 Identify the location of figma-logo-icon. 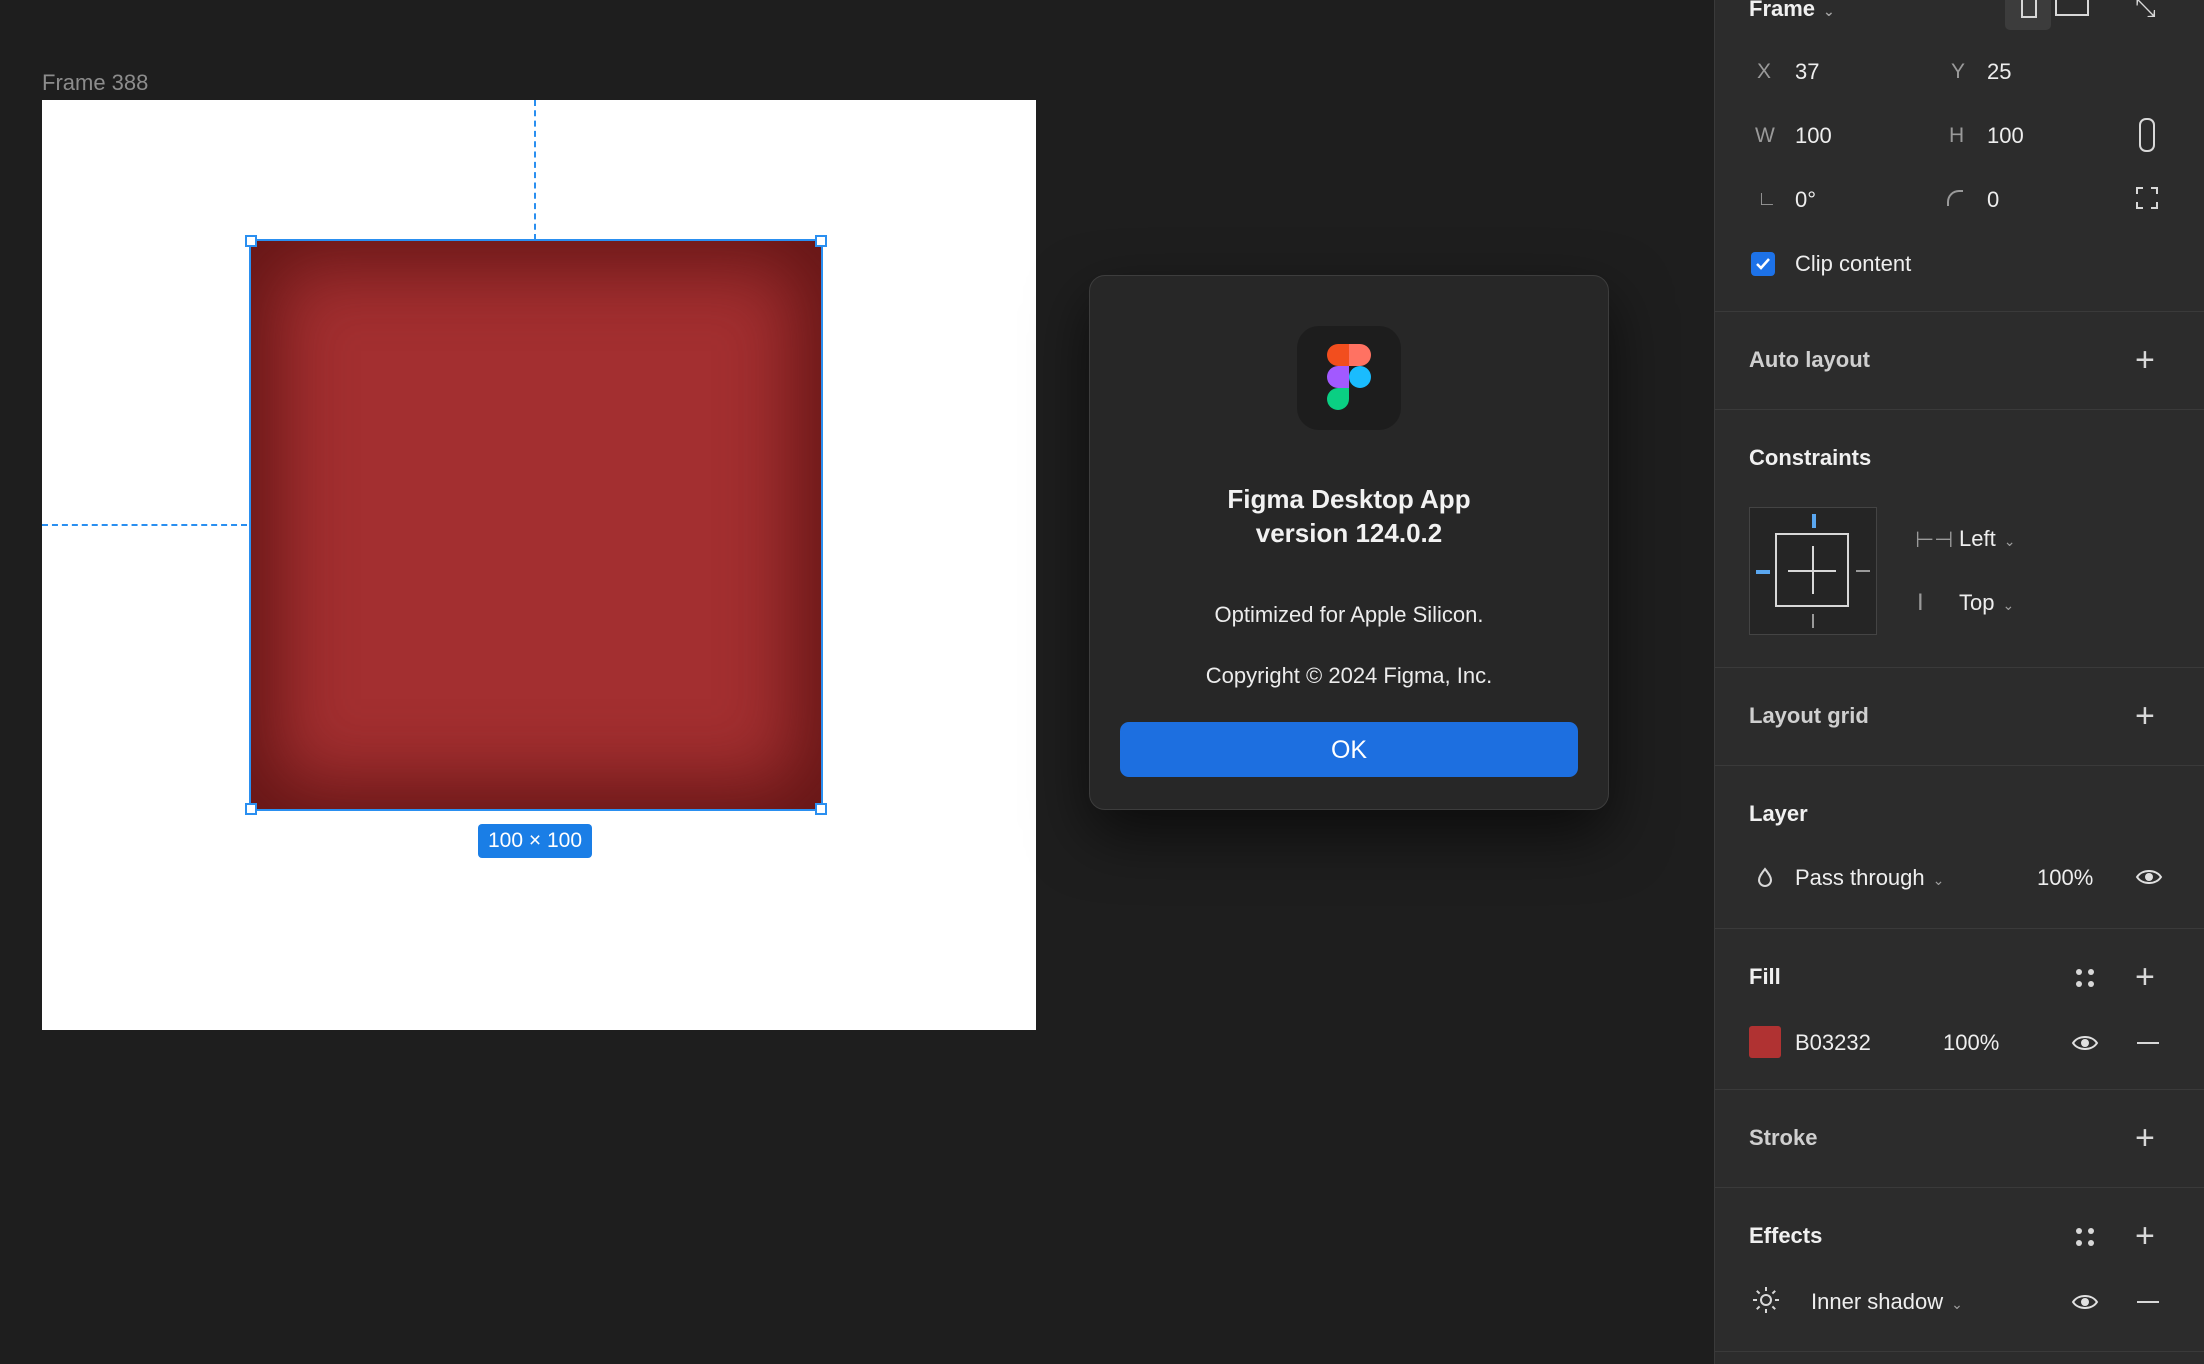
(1349, 378).